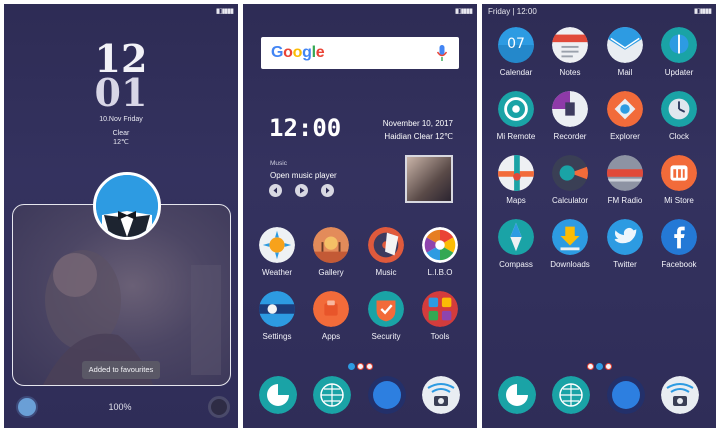 The width and height of the screenshot is (720, 432). I want to click on microphone-icon, so click(442, 53).